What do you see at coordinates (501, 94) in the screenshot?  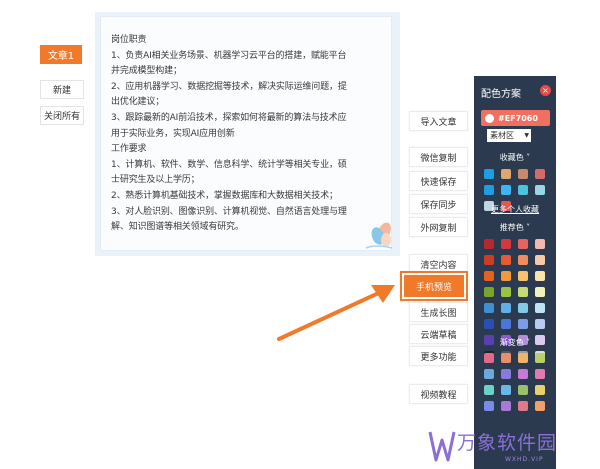 I see `panel-title: 配色方案` at bounding box center [501, 94].